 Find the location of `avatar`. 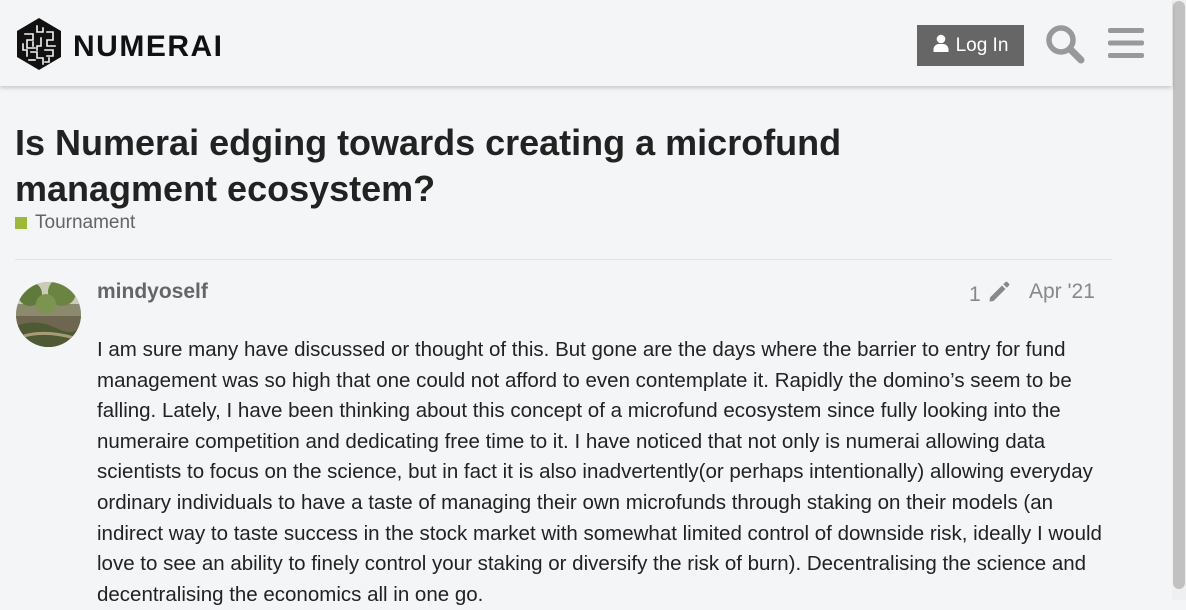

avatar is located at coordinates (48, 314).